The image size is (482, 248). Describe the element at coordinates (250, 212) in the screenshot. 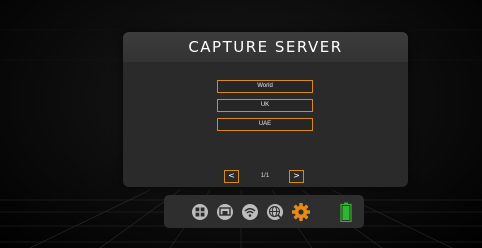

I see `wifi-icon` at that location.